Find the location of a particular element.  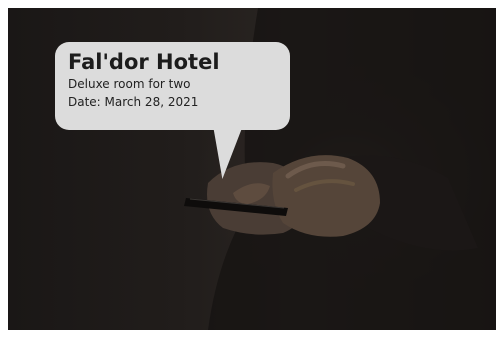

speech-bubble-tail is located at coordinates (225, 154).